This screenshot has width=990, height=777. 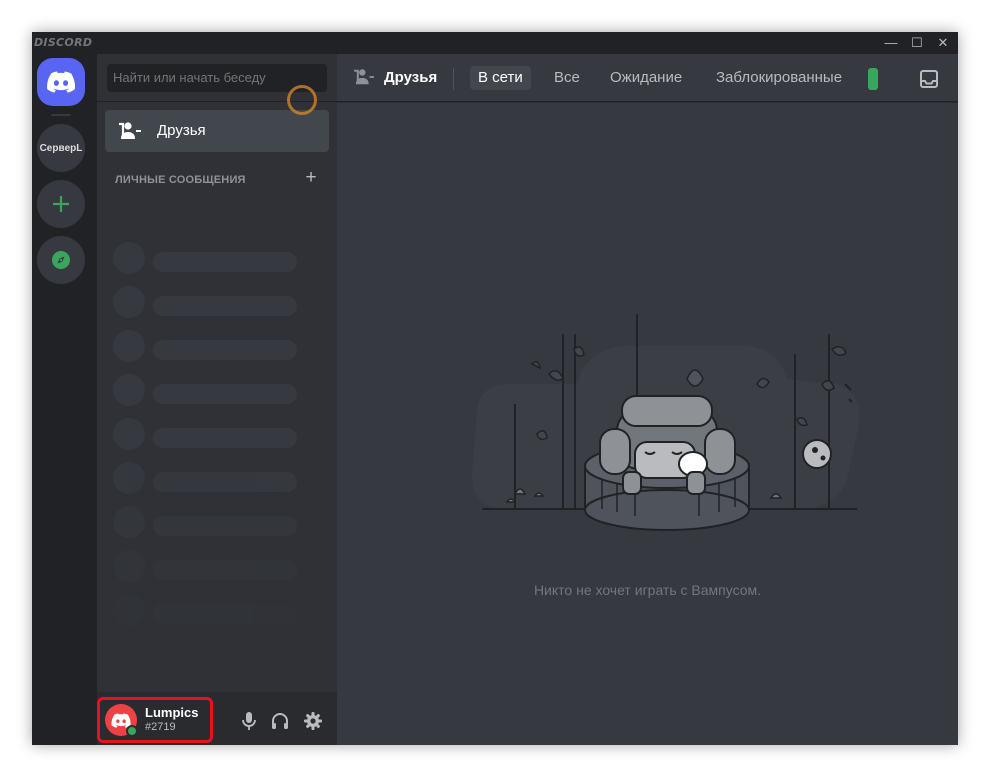 I want to click on discord-logo-icon, so click(x=61, y=82).